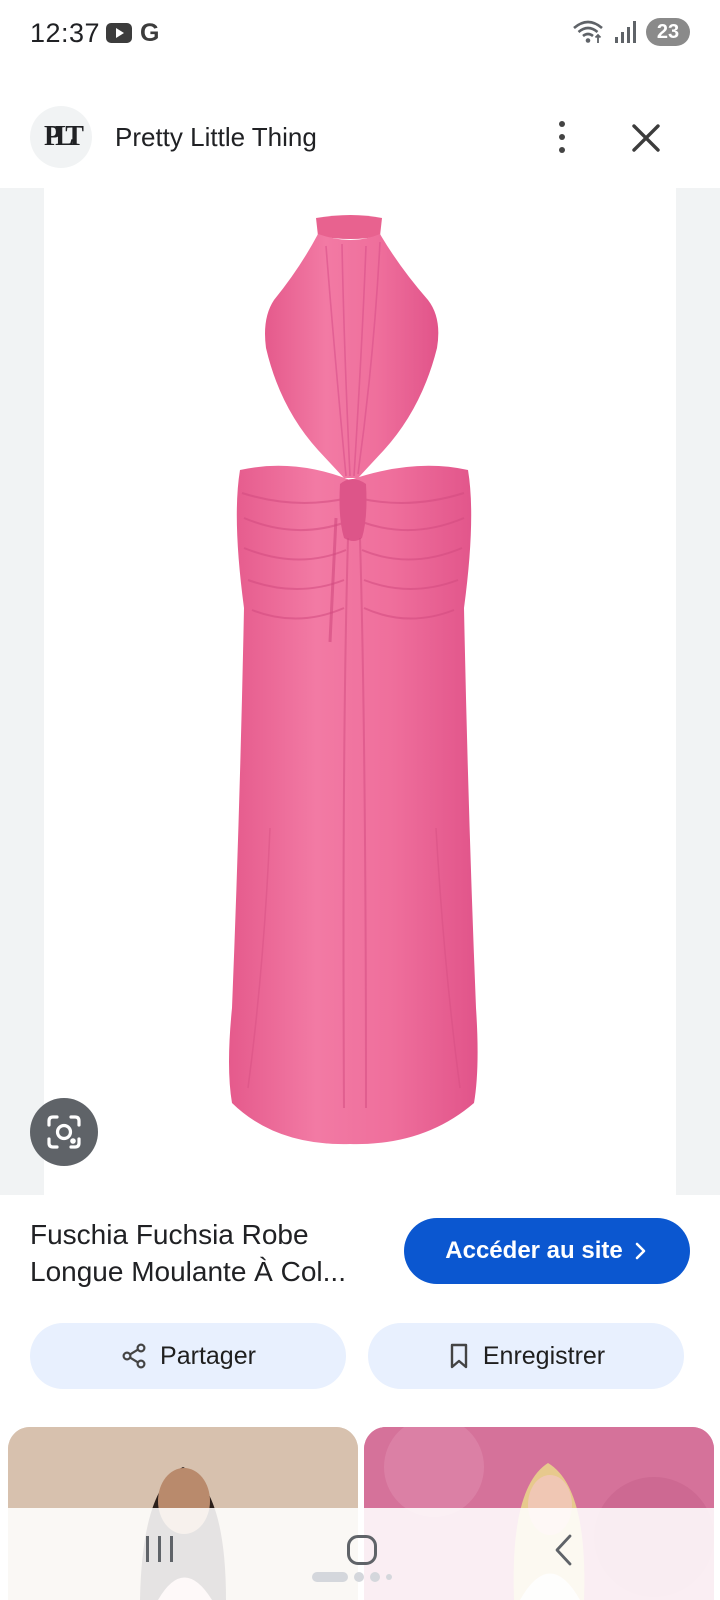 This screenshot has width=720, height=1600. I want to click on status-right-icons: 23, so click(631, 32).